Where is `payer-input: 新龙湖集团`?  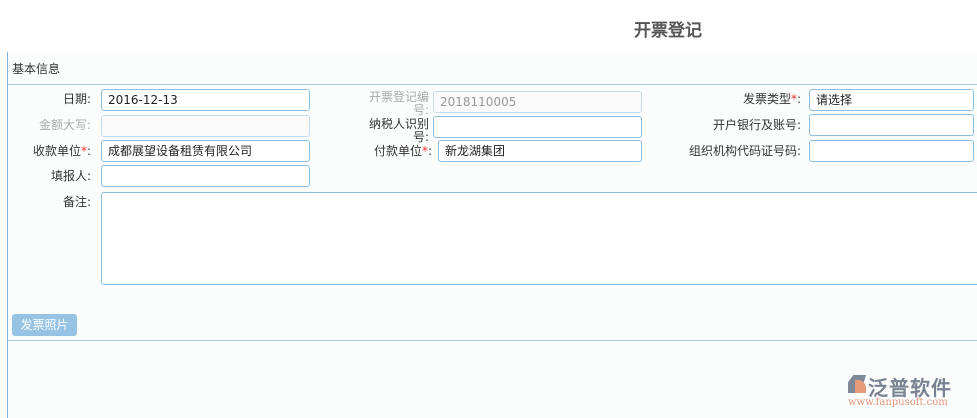
payer-input: 新龙湖集团 is located at coordinates (540, 151).